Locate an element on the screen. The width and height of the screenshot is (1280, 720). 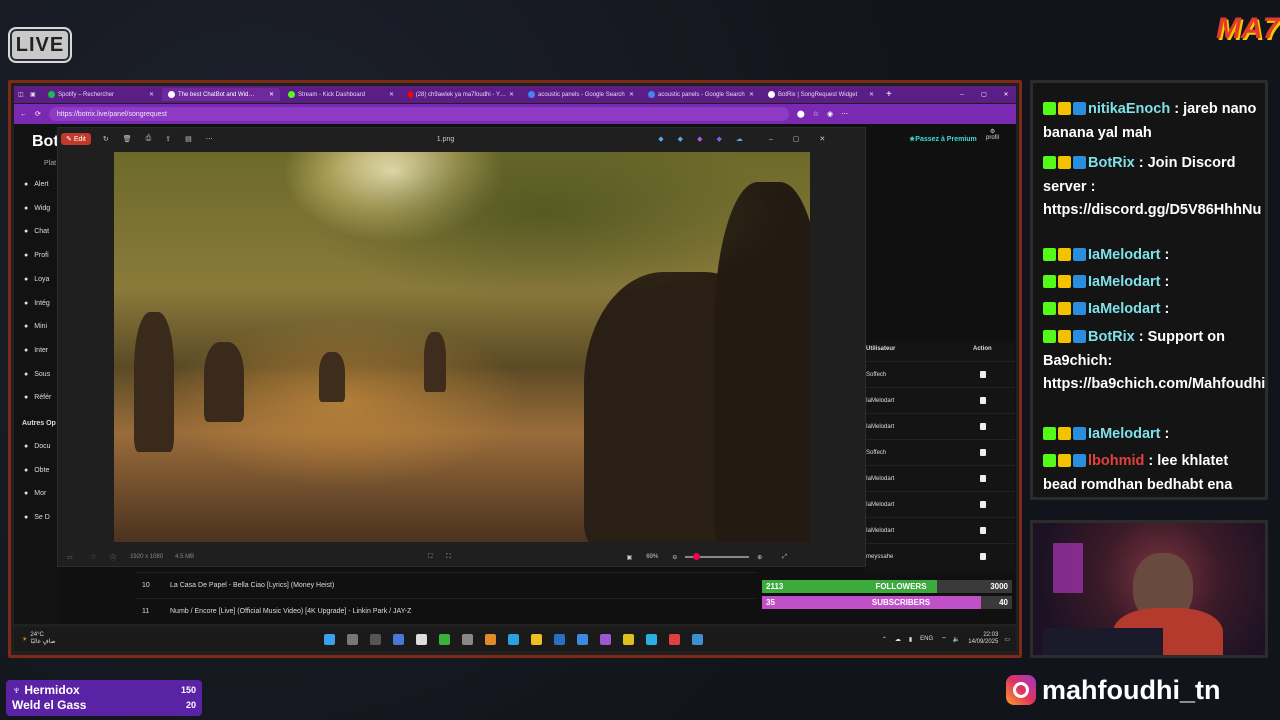
tray-app-icon: ▮ is located at coordinates (910, 639).